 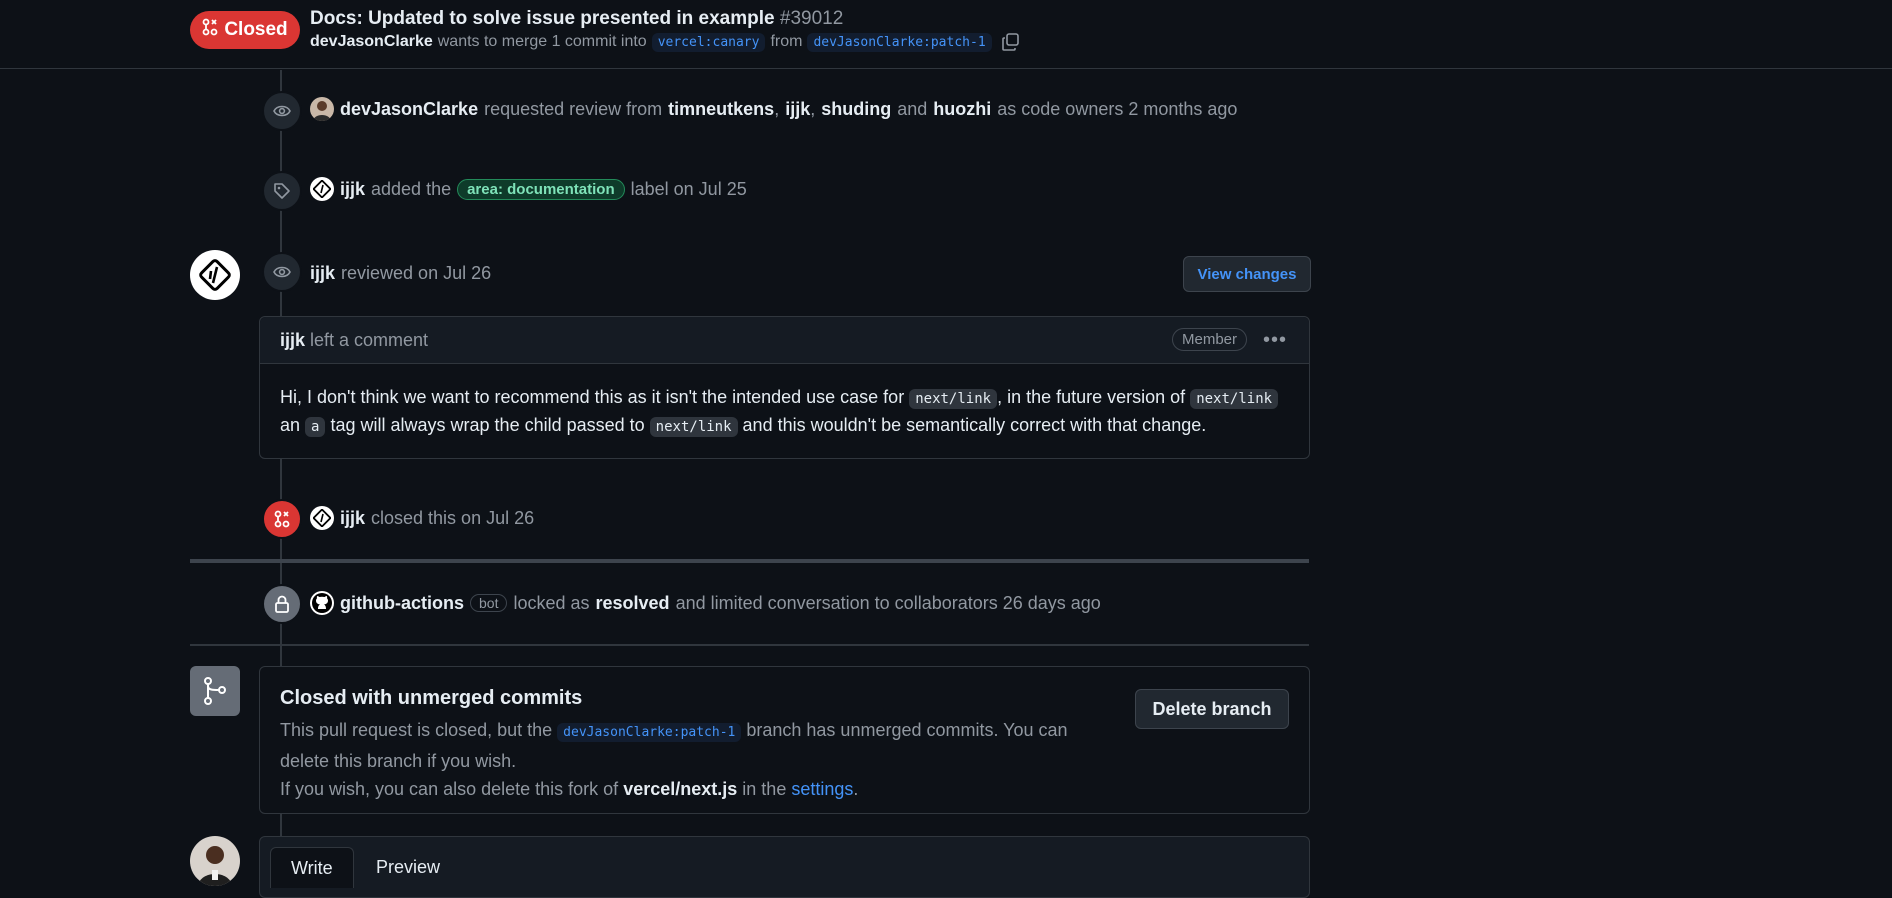 I want to click on actor-link: github-actions, so click(x=402, y=603).